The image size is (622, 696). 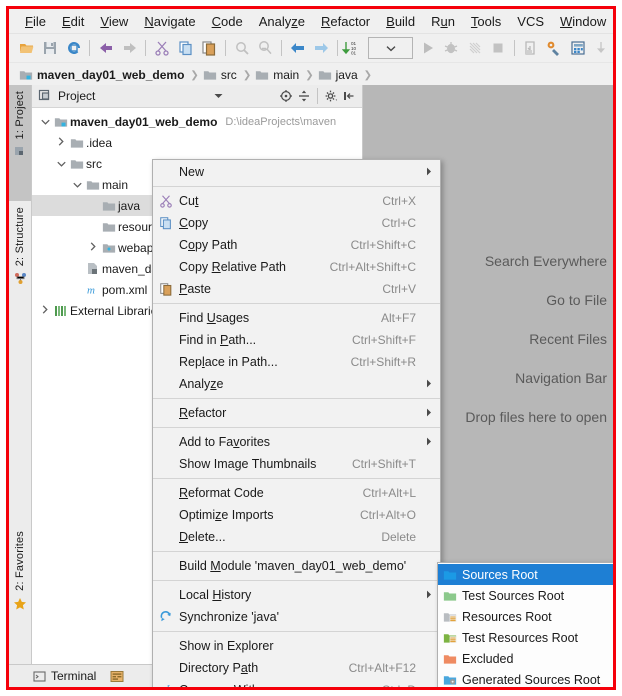 What do you see at coordinates (296, 172) in the screenshot?
I see `menu-item-new: New` at bounding box center [296, 172].